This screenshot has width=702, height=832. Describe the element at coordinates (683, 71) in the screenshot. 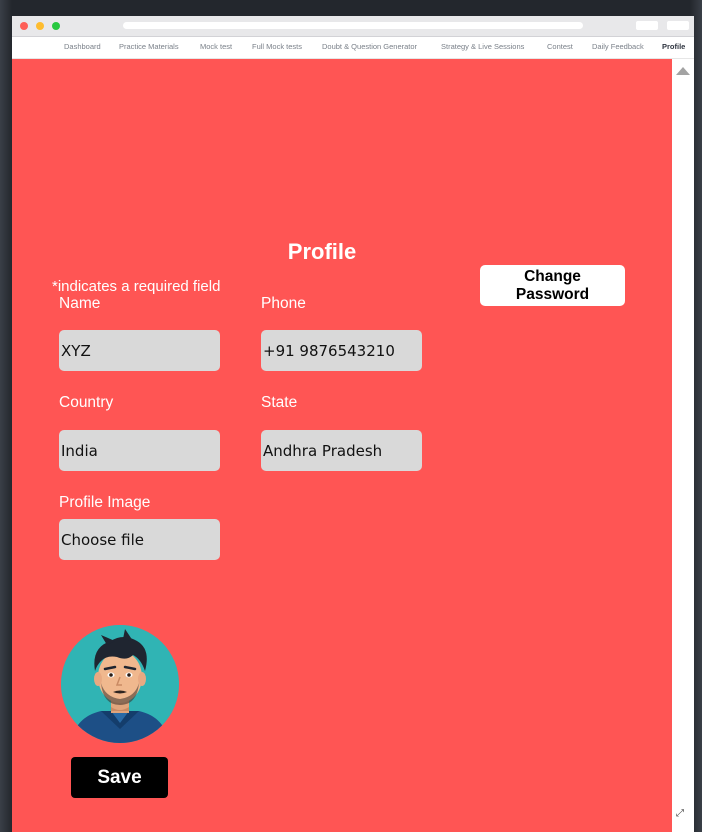

I see `scroll-up-arrow-icon` at that location.